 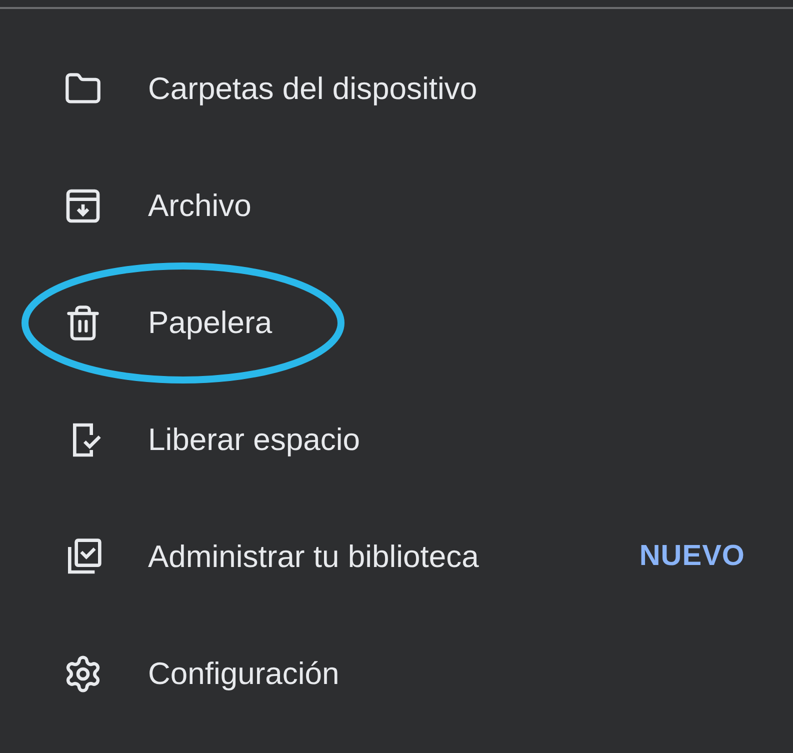 I want to click on menu-item-label: Administrar tu biblioteca, so click(x=314, y=556).